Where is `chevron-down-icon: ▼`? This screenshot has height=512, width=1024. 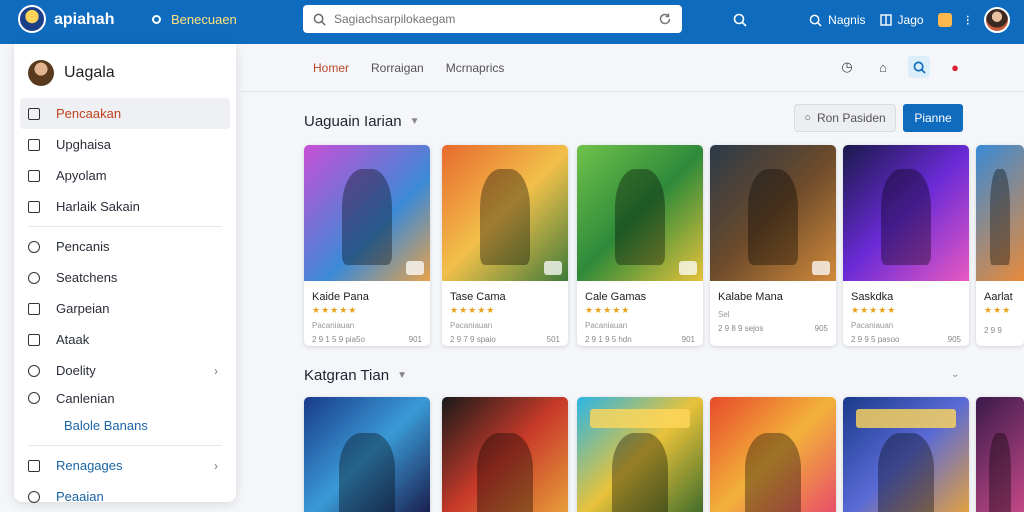 chevron-down-icon: ▼ is located at coordinates (414, 121).